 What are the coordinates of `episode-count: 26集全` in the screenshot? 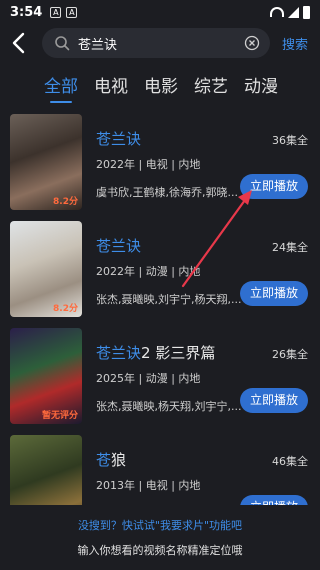 It's located at (290, 354).